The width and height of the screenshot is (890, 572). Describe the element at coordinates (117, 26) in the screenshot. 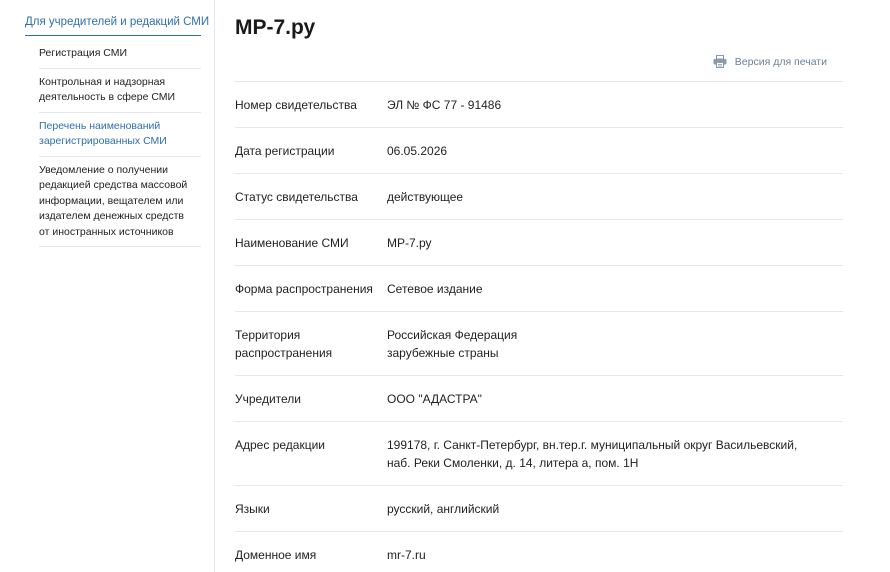

I see `sidebar-section-title: Для учредителей и редакций СМИ` at that location.